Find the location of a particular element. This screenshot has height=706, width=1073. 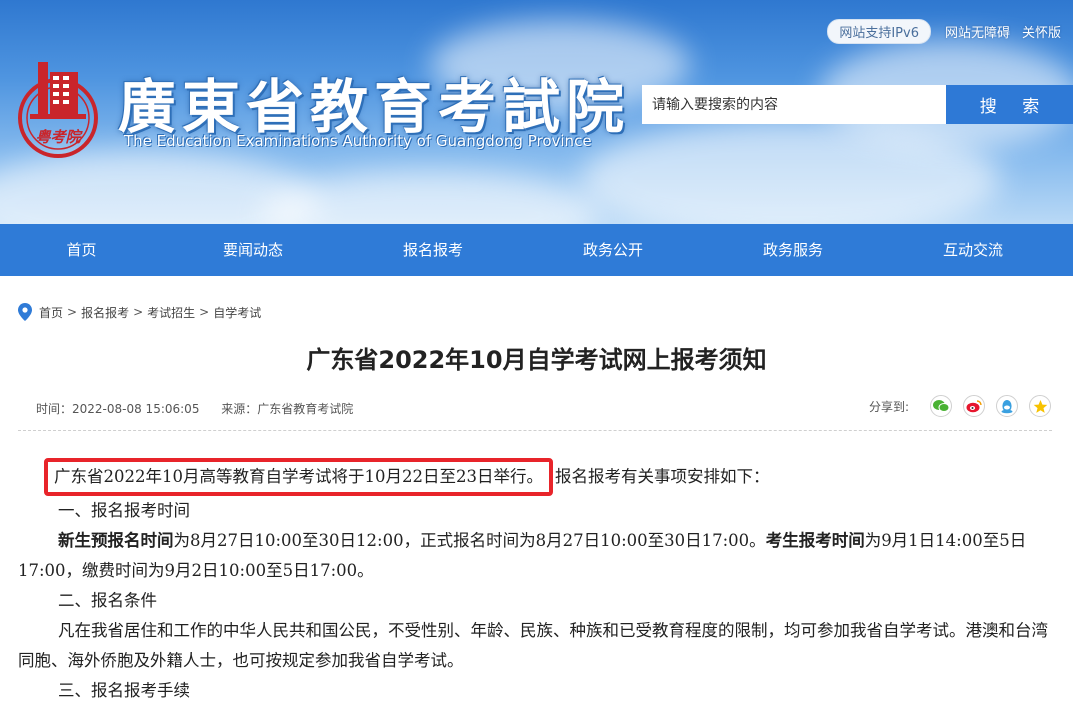

qzone-icon is located at coordinates (1040, 406).